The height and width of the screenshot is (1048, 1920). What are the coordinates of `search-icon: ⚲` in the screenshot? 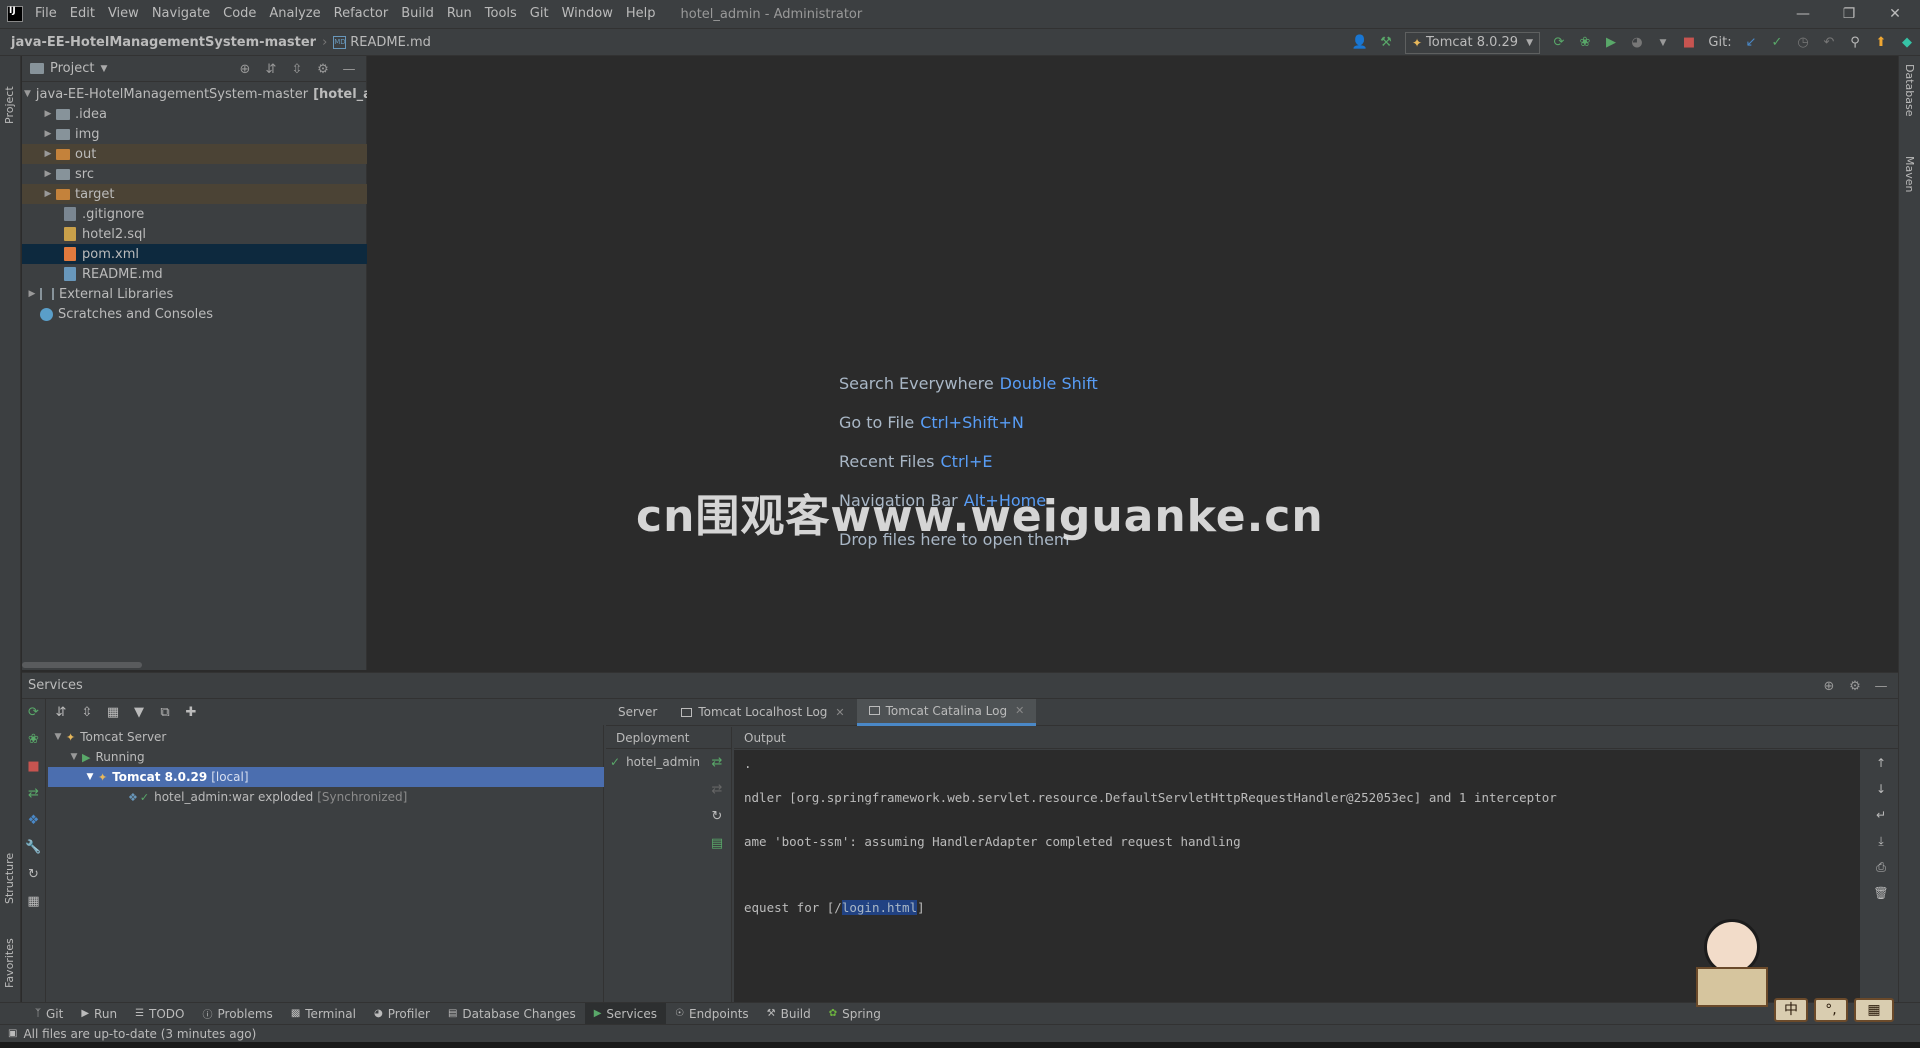 It's located at (1855, 43).